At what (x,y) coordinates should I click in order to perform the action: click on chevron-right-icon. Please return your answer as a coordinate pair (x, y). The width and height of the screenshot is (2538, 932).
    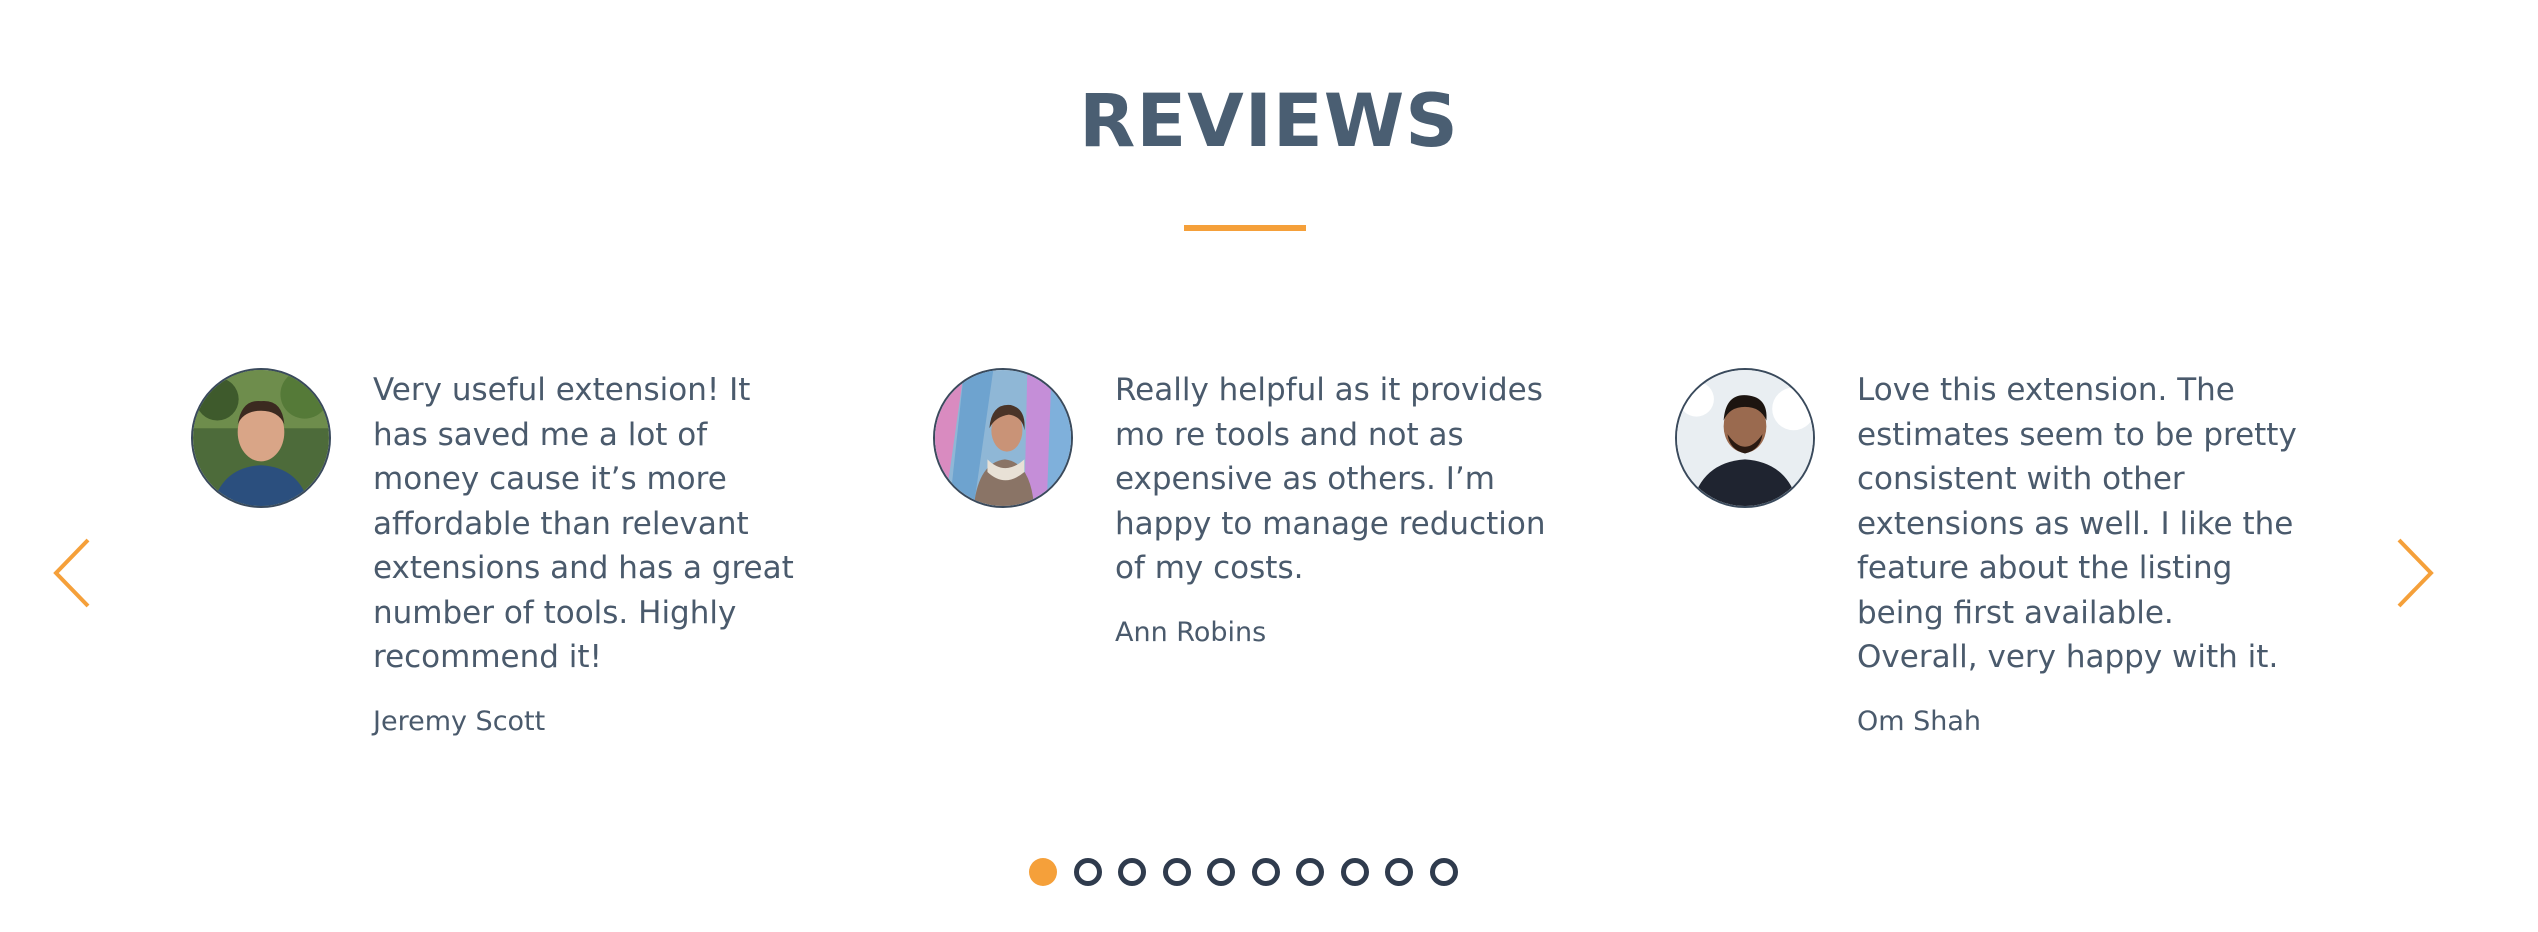
    Looking at the image, I should click on (2415, 573).